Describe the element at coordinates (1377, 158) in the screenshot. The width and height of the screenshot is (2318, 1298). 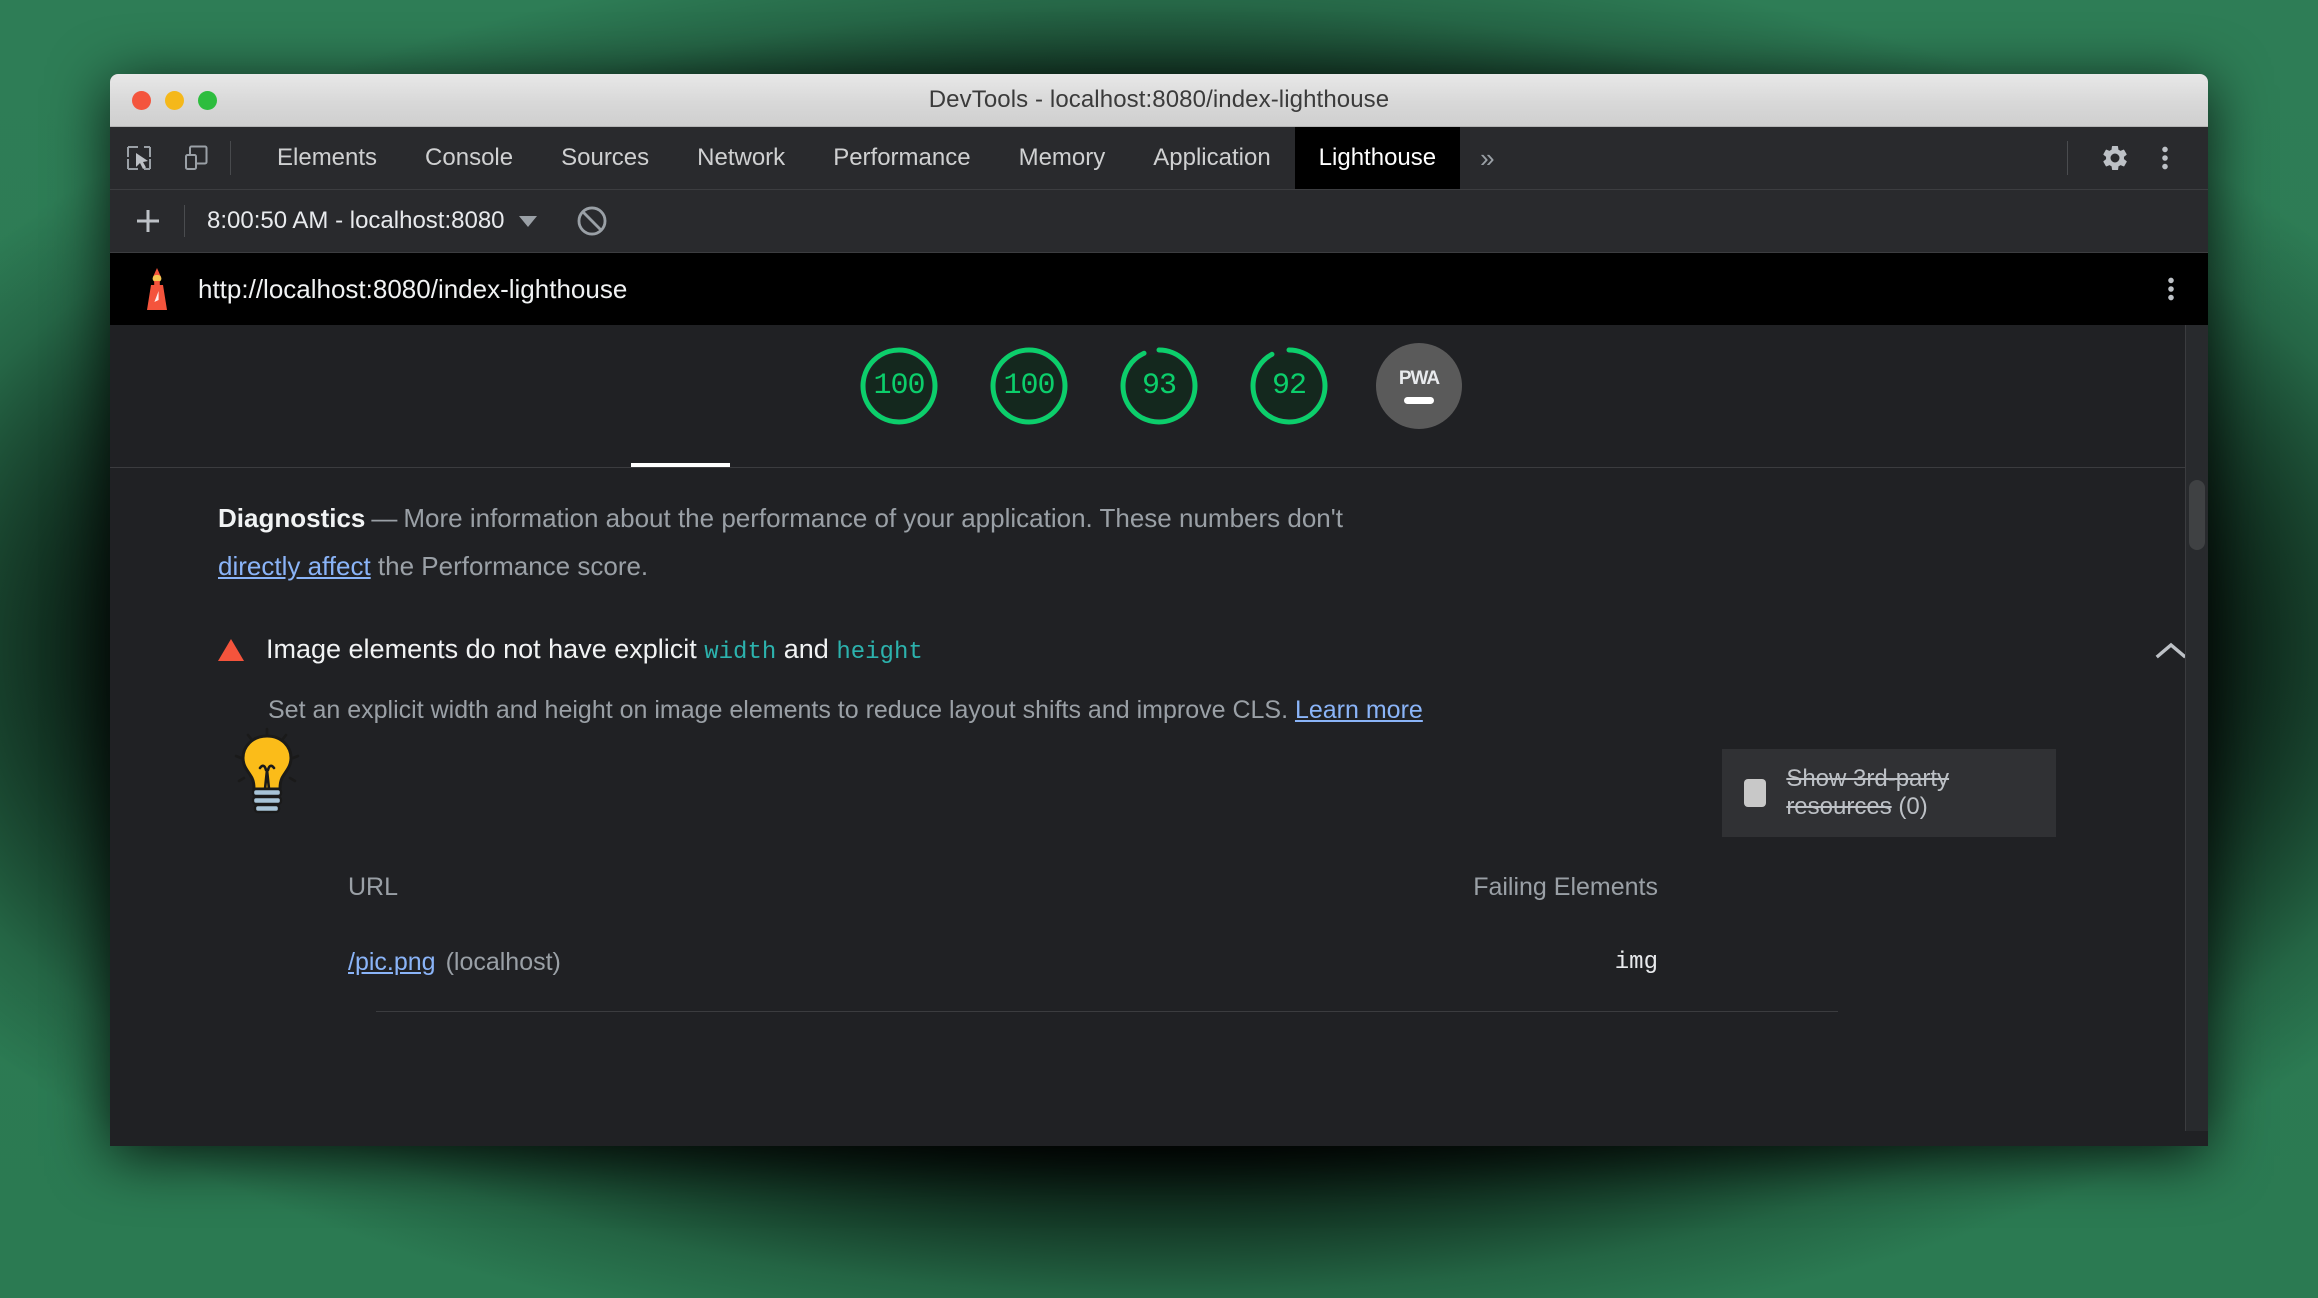
I see `tab-lighthouse: Lighthouse` at that location.